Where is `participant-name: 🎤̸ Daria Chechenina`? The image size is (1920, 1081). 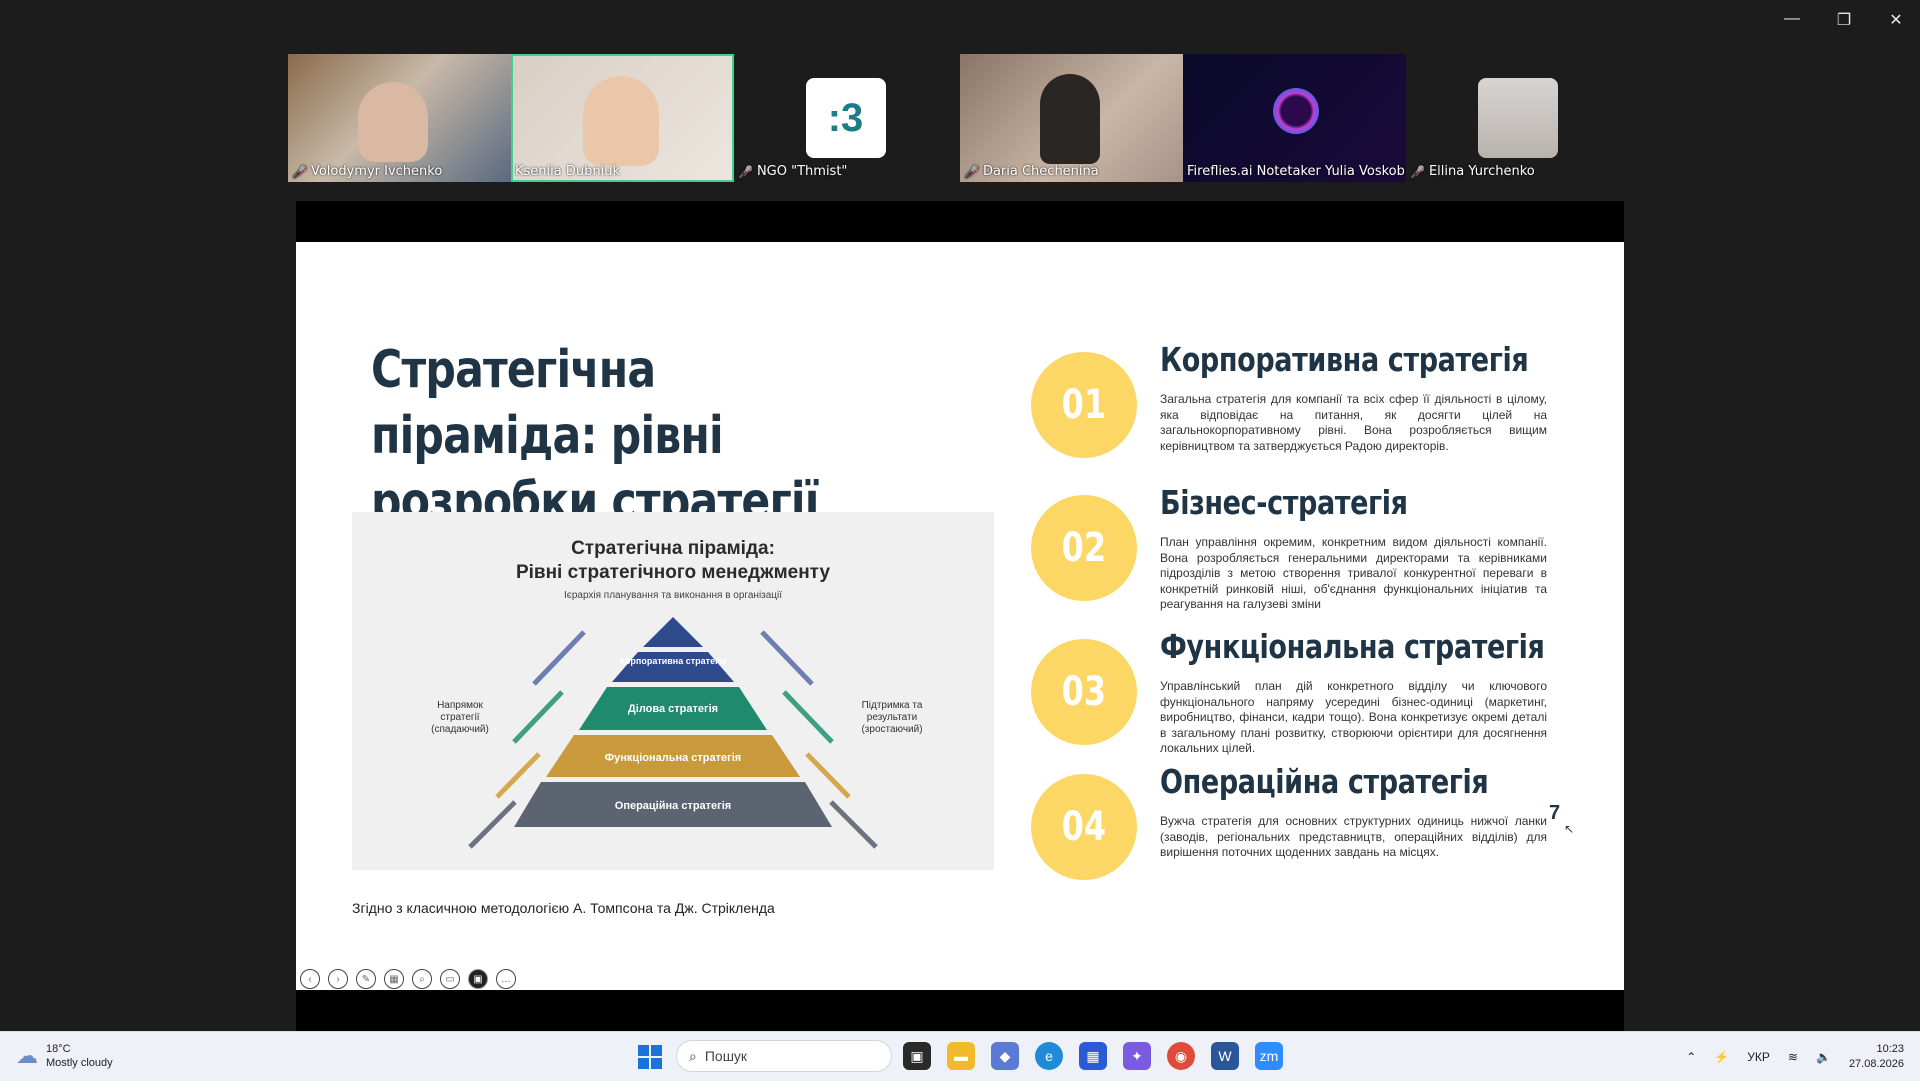
participant-name: 🎤̸ Daria Chechenina is located at coordinates (1031, 171).